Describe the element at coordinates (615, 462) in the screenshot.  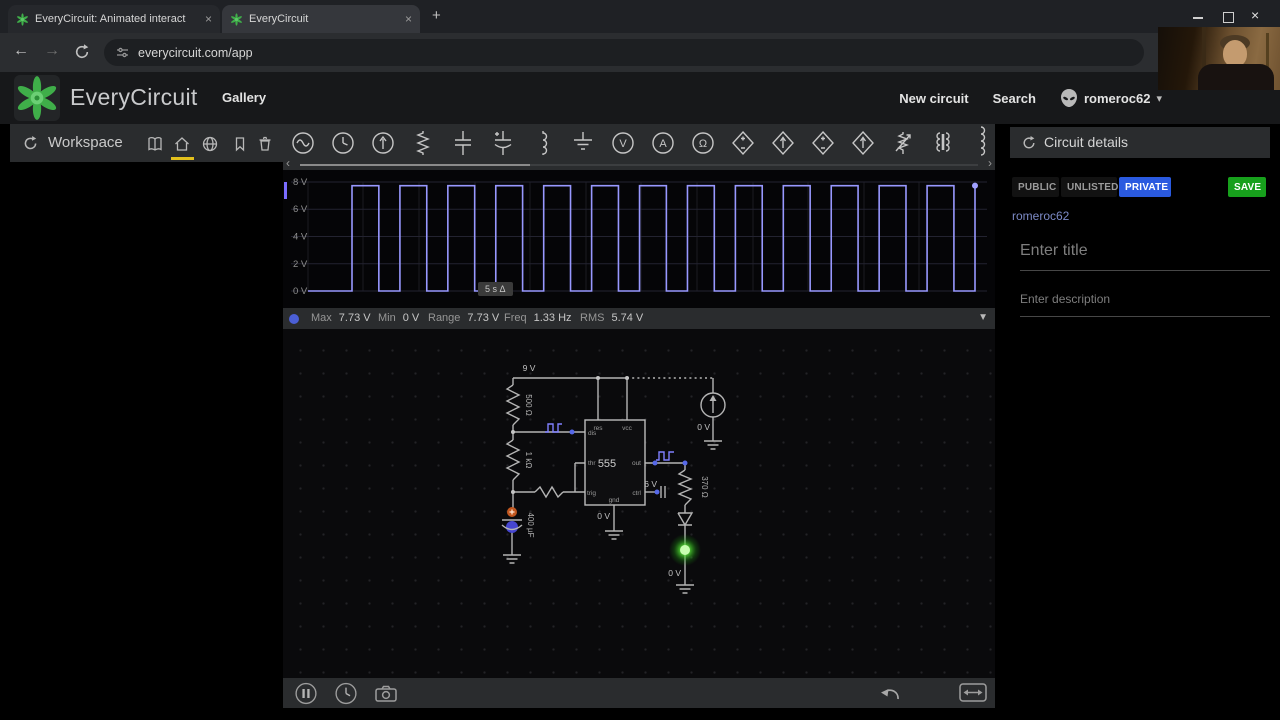
I see `ic-555: res vcc dis thr trig out ctrl gnd 555` at that location.